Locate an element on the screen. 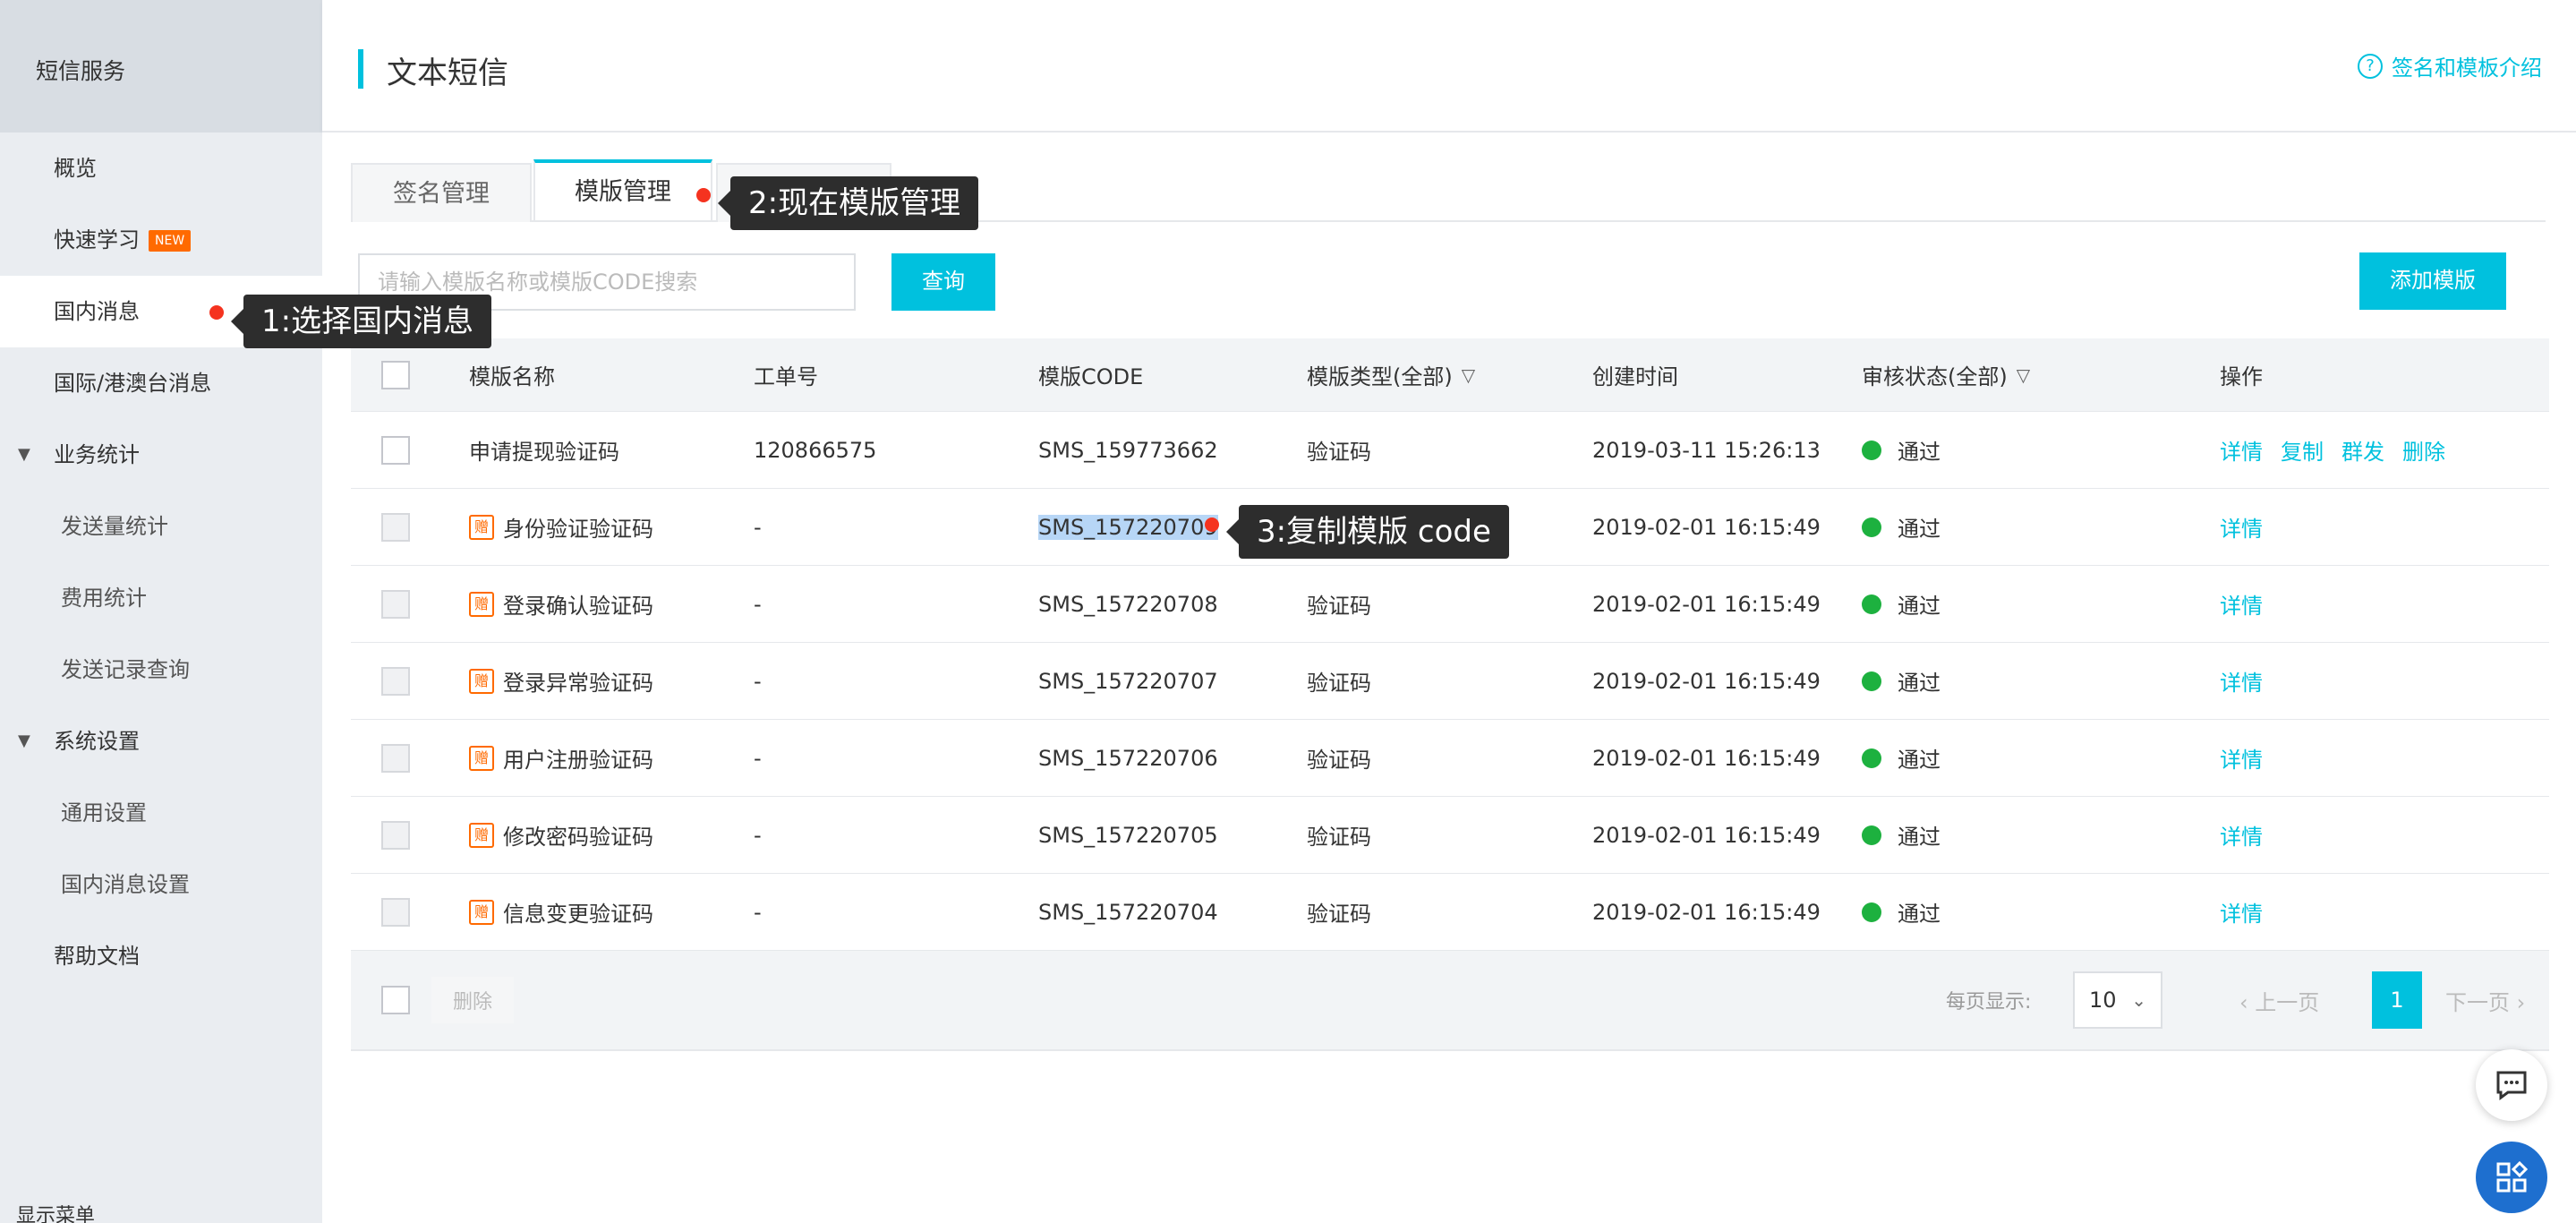  apps-icon is located at coordinates (2512, 1177).